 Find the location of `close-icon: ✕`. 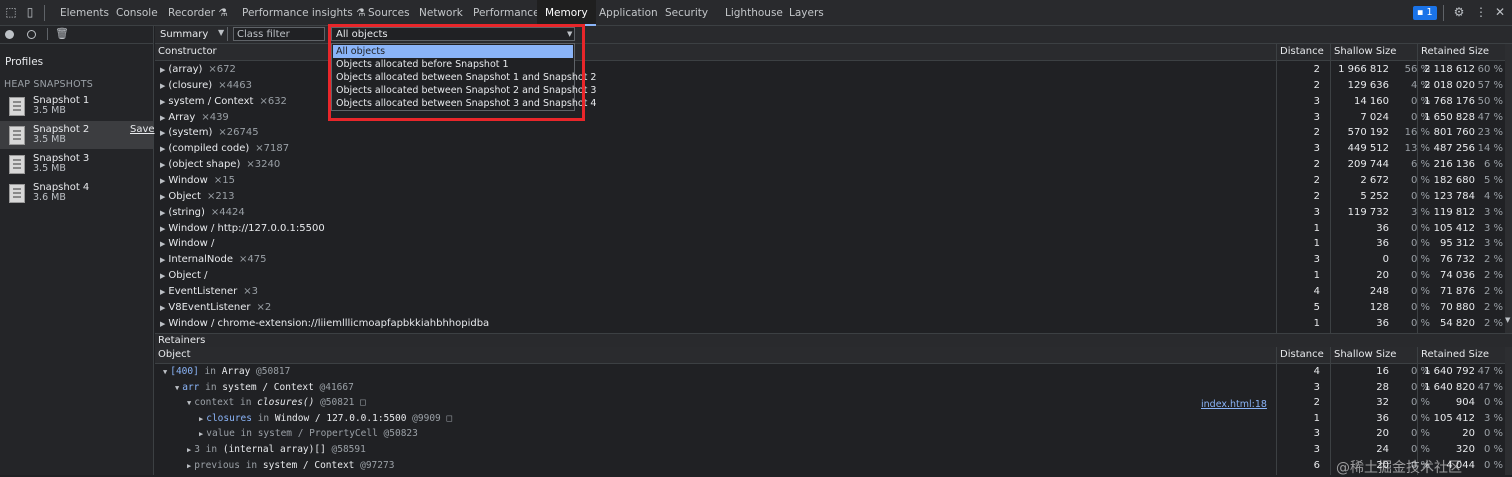

close-icon: ✕ is located at coordinates (1500, 12).